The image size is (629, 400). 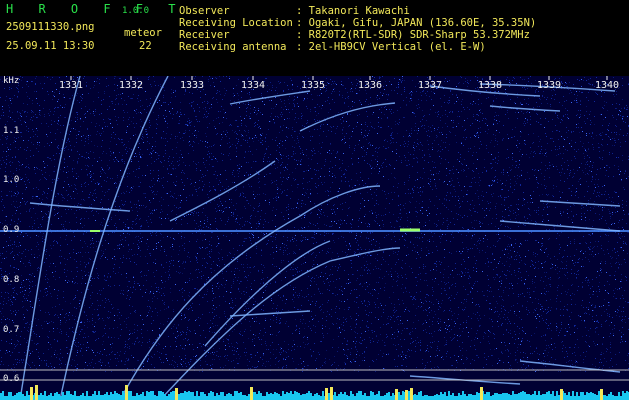 What do you see at coordinates (11, 131) in the screenshot?
I see `y-tick-label: 1.1` at bounding box center [11, 131].